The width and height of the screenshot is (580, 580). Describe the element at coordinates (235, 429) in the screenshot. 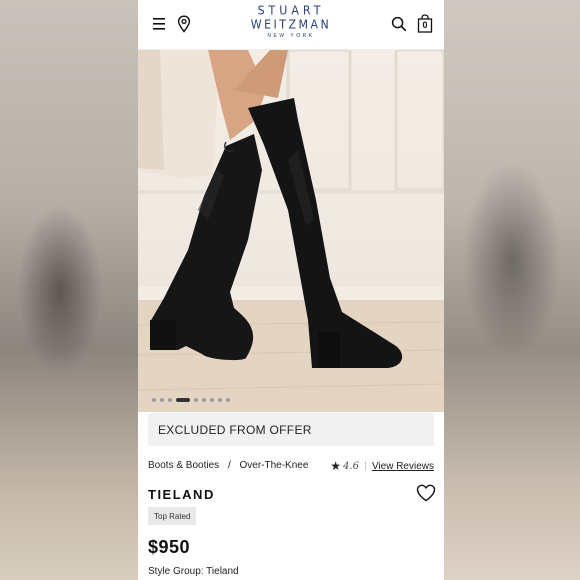

I see `offer-banner-label: EXCLUDED FROM OFFER` at that location.